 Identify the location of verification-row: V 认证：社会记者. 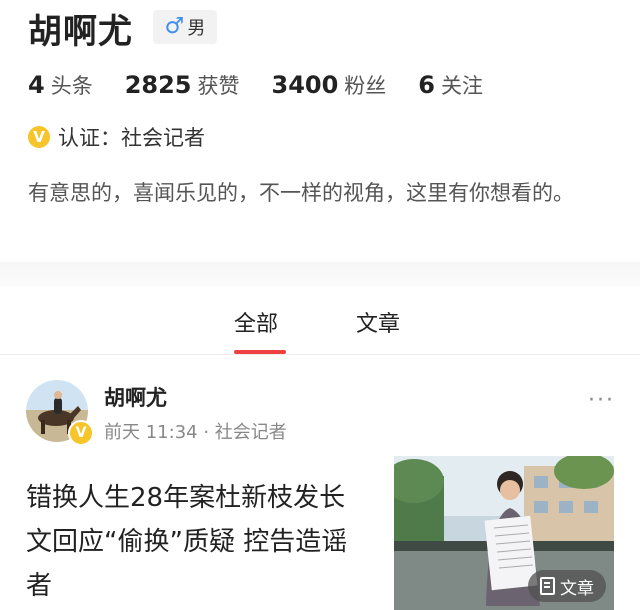
(116, 137).